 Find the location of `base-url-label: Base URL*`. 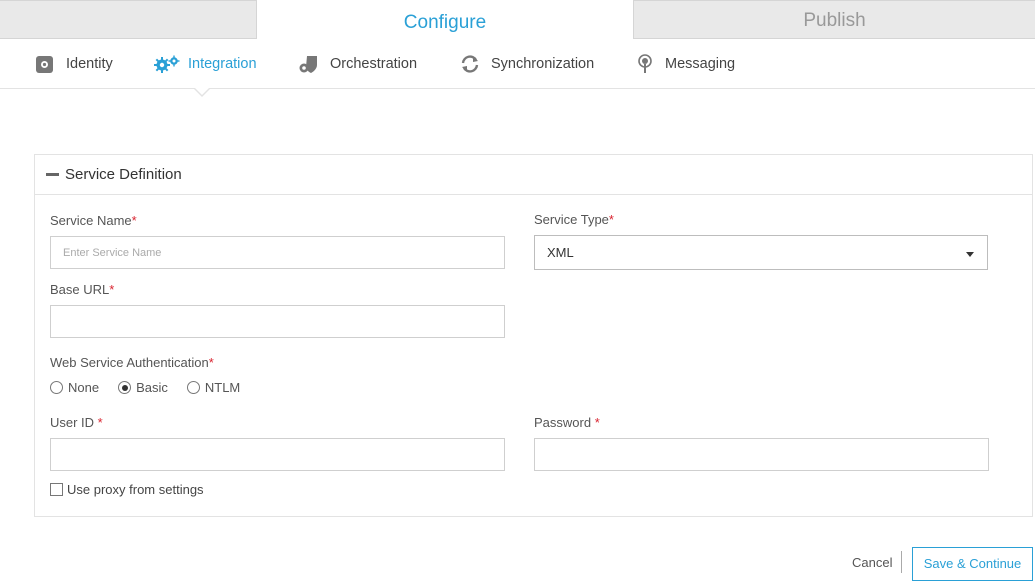

base-url-label: Base URL* is located at coordinates (82, 289).